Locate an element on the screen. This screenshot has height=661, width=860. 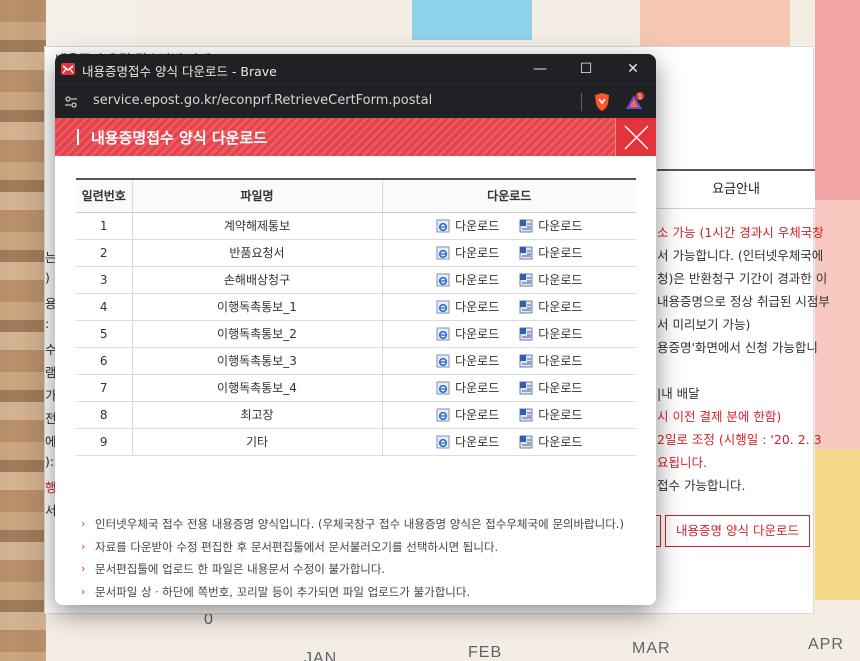
table-row: 5 이행독촉통보_2 다운로드 다운로드 is located at coordinates (356, 334).